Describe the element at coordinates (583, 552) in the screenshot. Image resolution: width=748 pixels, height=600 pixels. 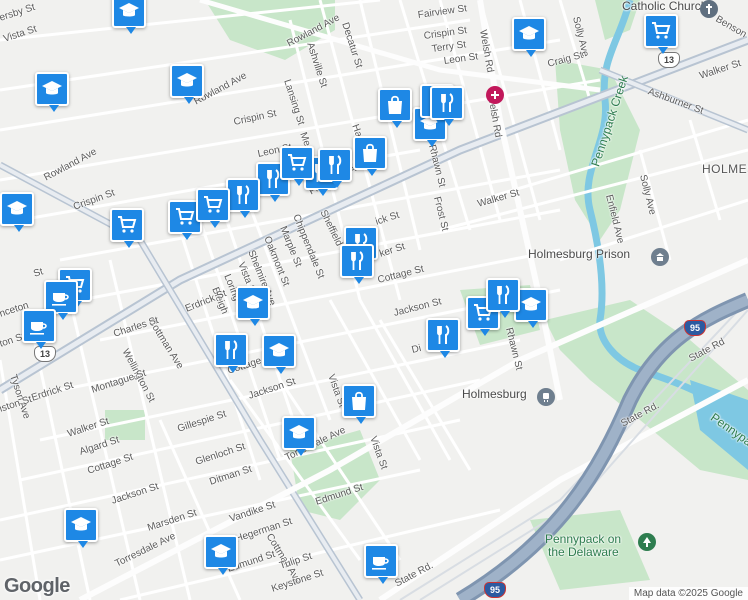
I see `pennypack-delaware-label-2: the Delaware` at that location.